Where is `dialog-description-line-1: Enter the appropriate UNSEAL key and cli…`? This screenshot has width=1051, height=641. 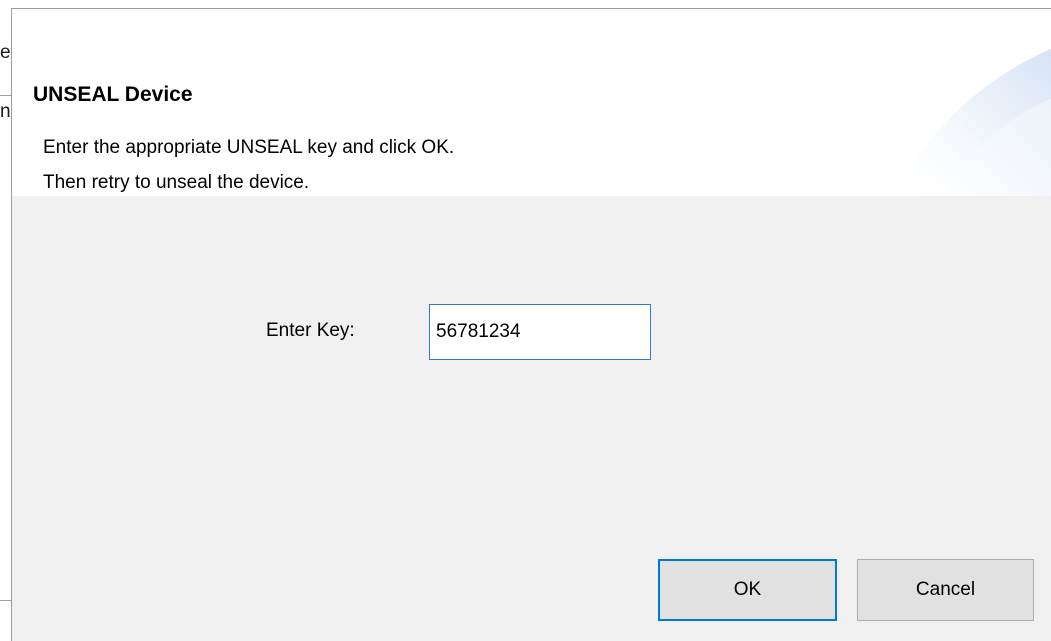 dialog-description-line-1: Enter the appropriate UNSEAL key and cli… is located at coordinates (249, 147).